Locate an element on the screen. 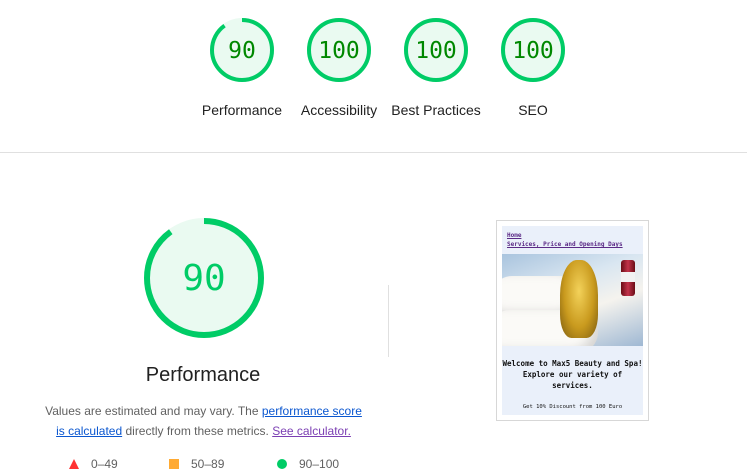 This screenshot has width=747, height=476. gauge-seo-label: SEO is located at coordinates (533, 110).